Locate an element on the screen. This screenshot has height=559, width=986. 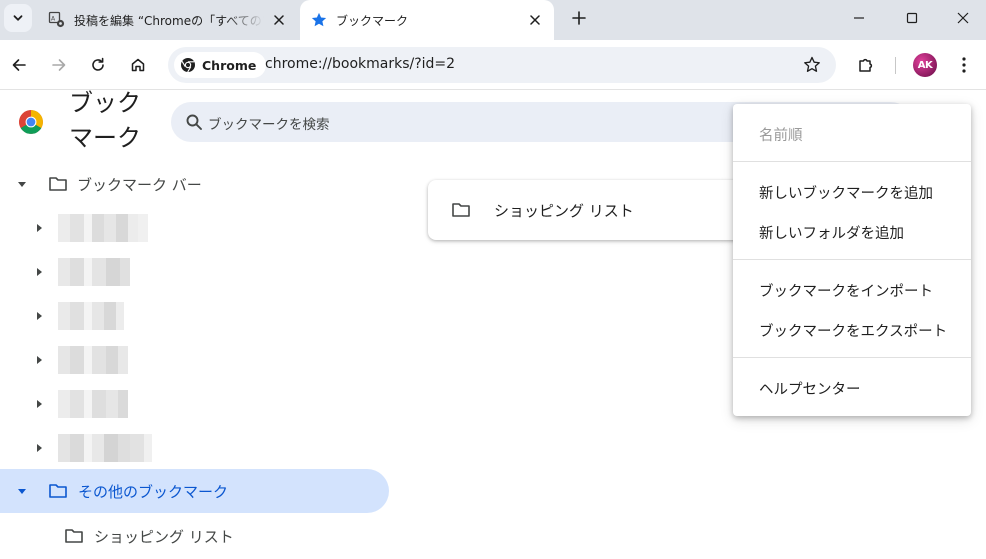
tab-search-button is located at coordinates (18, 18).